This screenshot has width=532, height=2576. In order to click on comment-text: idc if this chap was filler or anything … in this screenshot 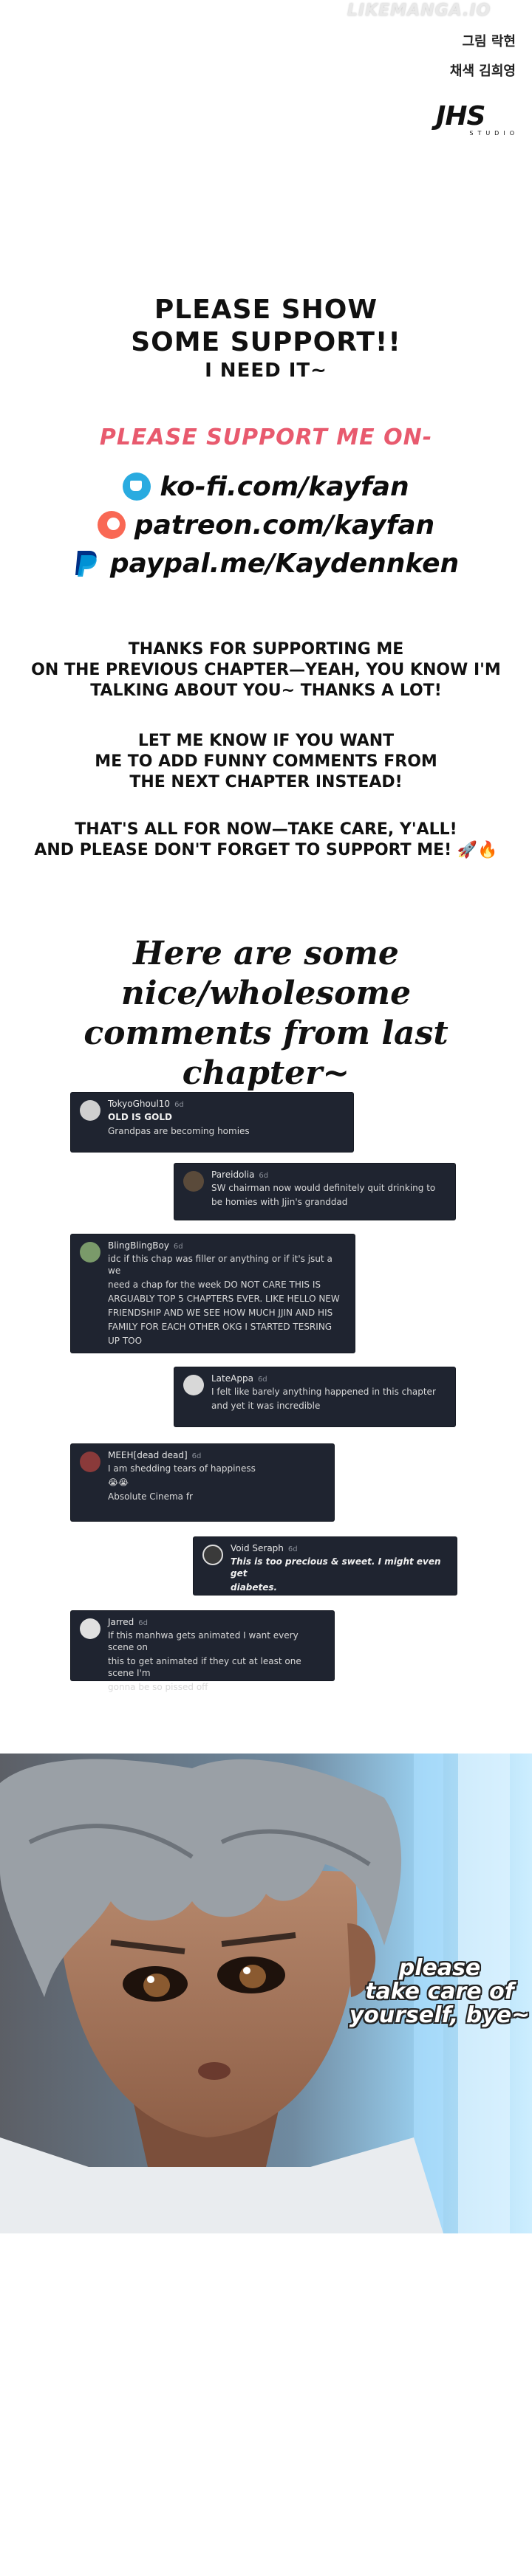, I will do `click(220, 1265)`.